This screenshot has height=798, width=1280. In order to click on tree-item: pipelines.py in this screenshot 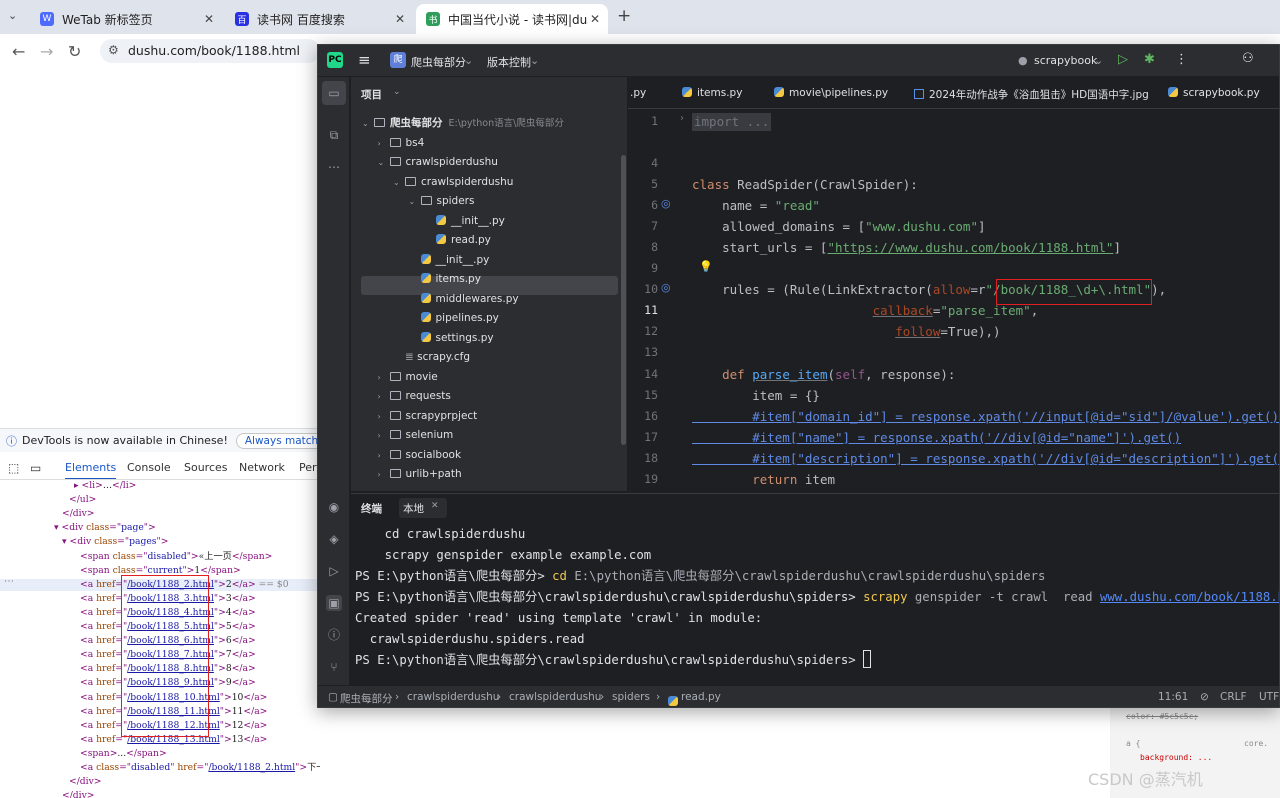, I will do `click(454, 318)`.